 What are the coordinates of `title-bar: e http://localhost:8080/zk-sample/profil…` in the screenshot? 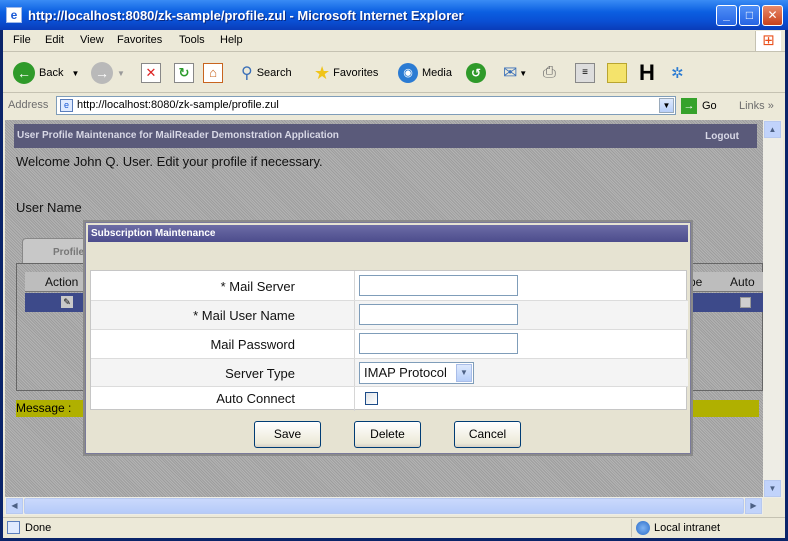 It's located at (394, 15).